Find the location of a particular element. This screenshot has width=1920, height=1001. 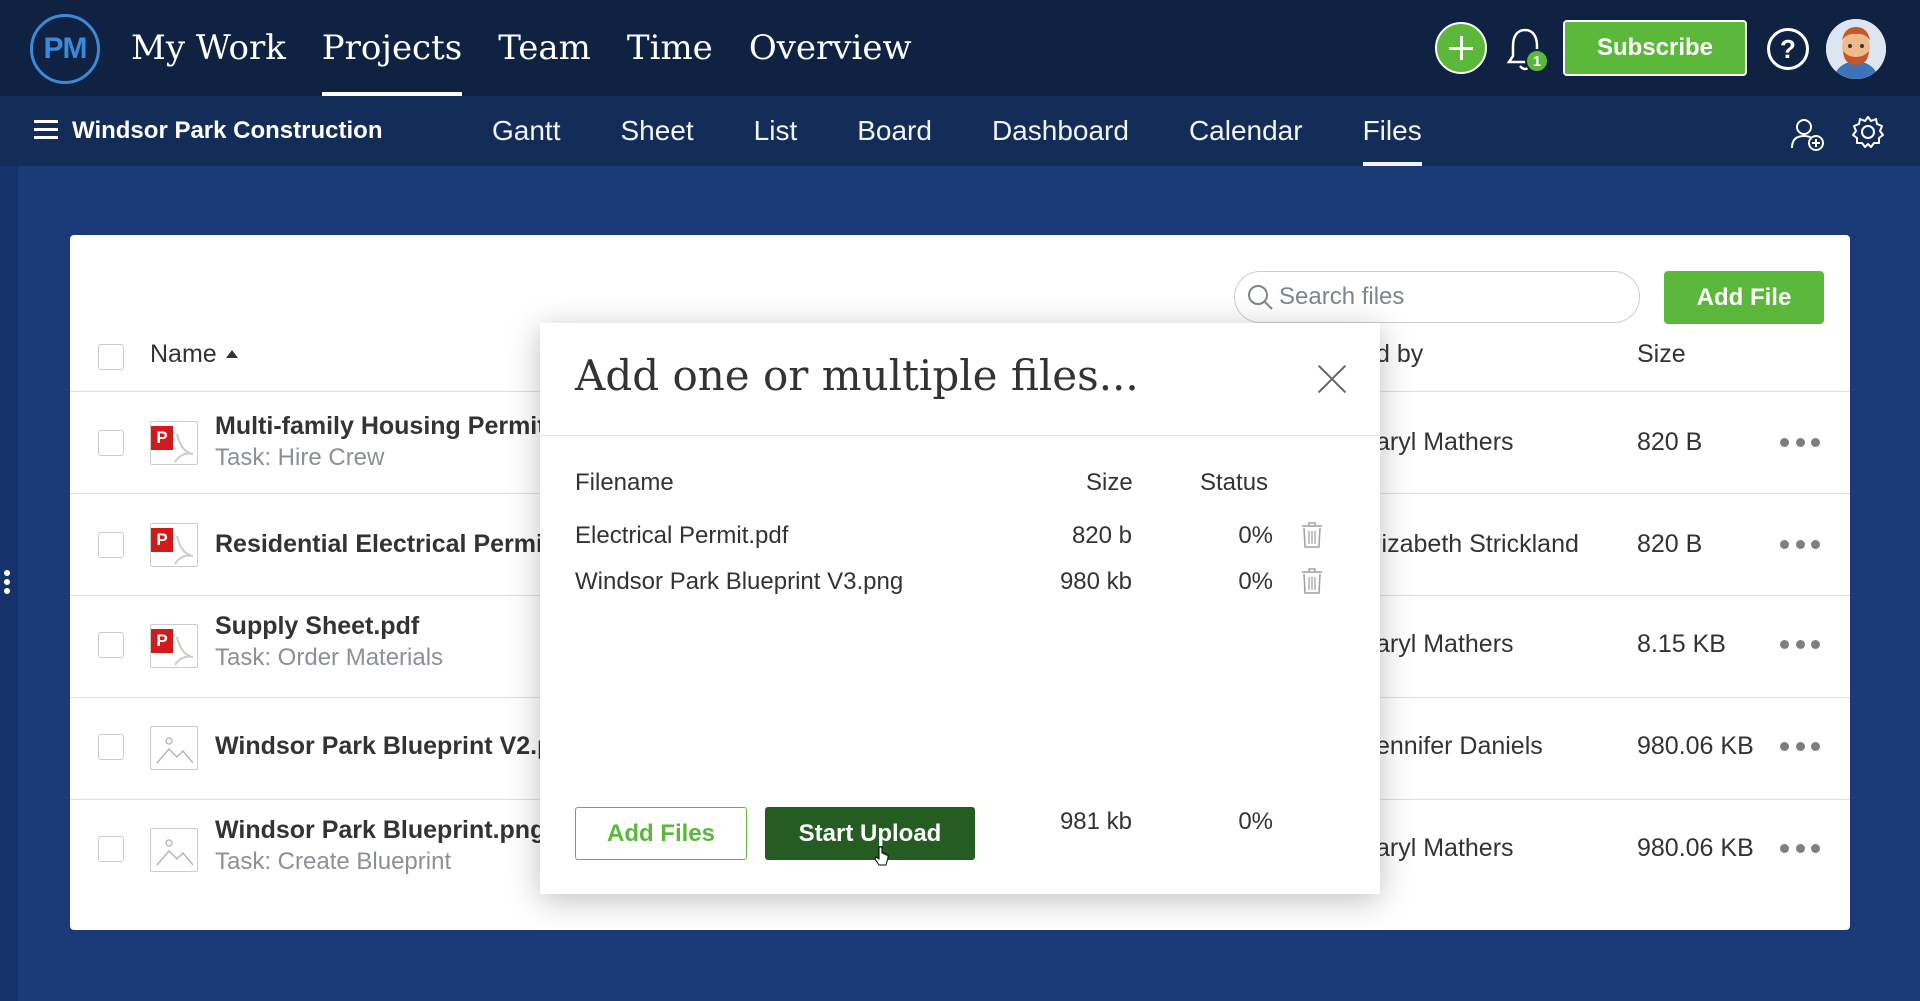

upload-size: 980 kb is located at coordinates (1095, 581).